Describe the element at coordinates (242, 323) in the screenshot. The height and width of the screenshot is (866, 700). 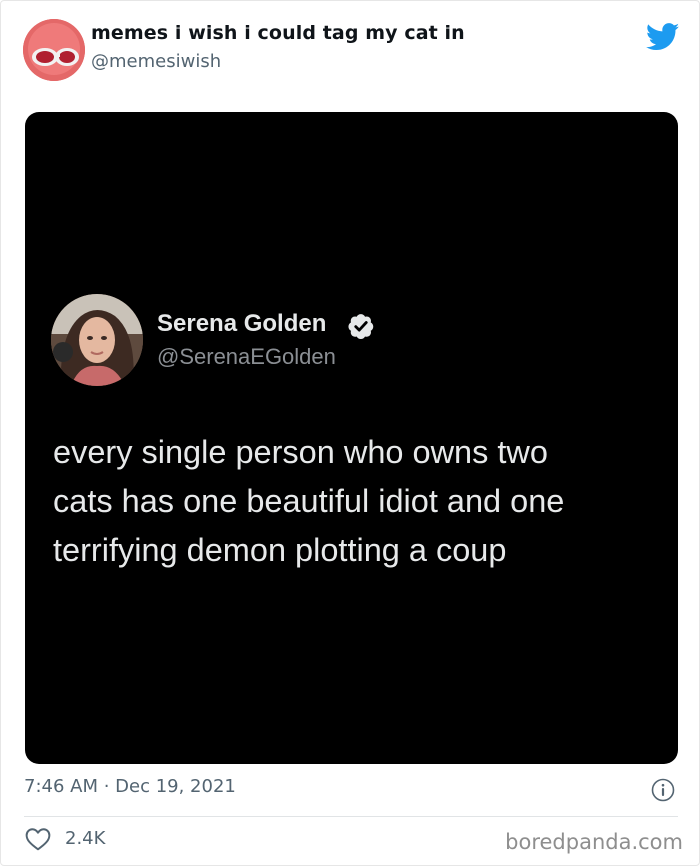
I see `embedded-display-name: Serena Golden` at that location.